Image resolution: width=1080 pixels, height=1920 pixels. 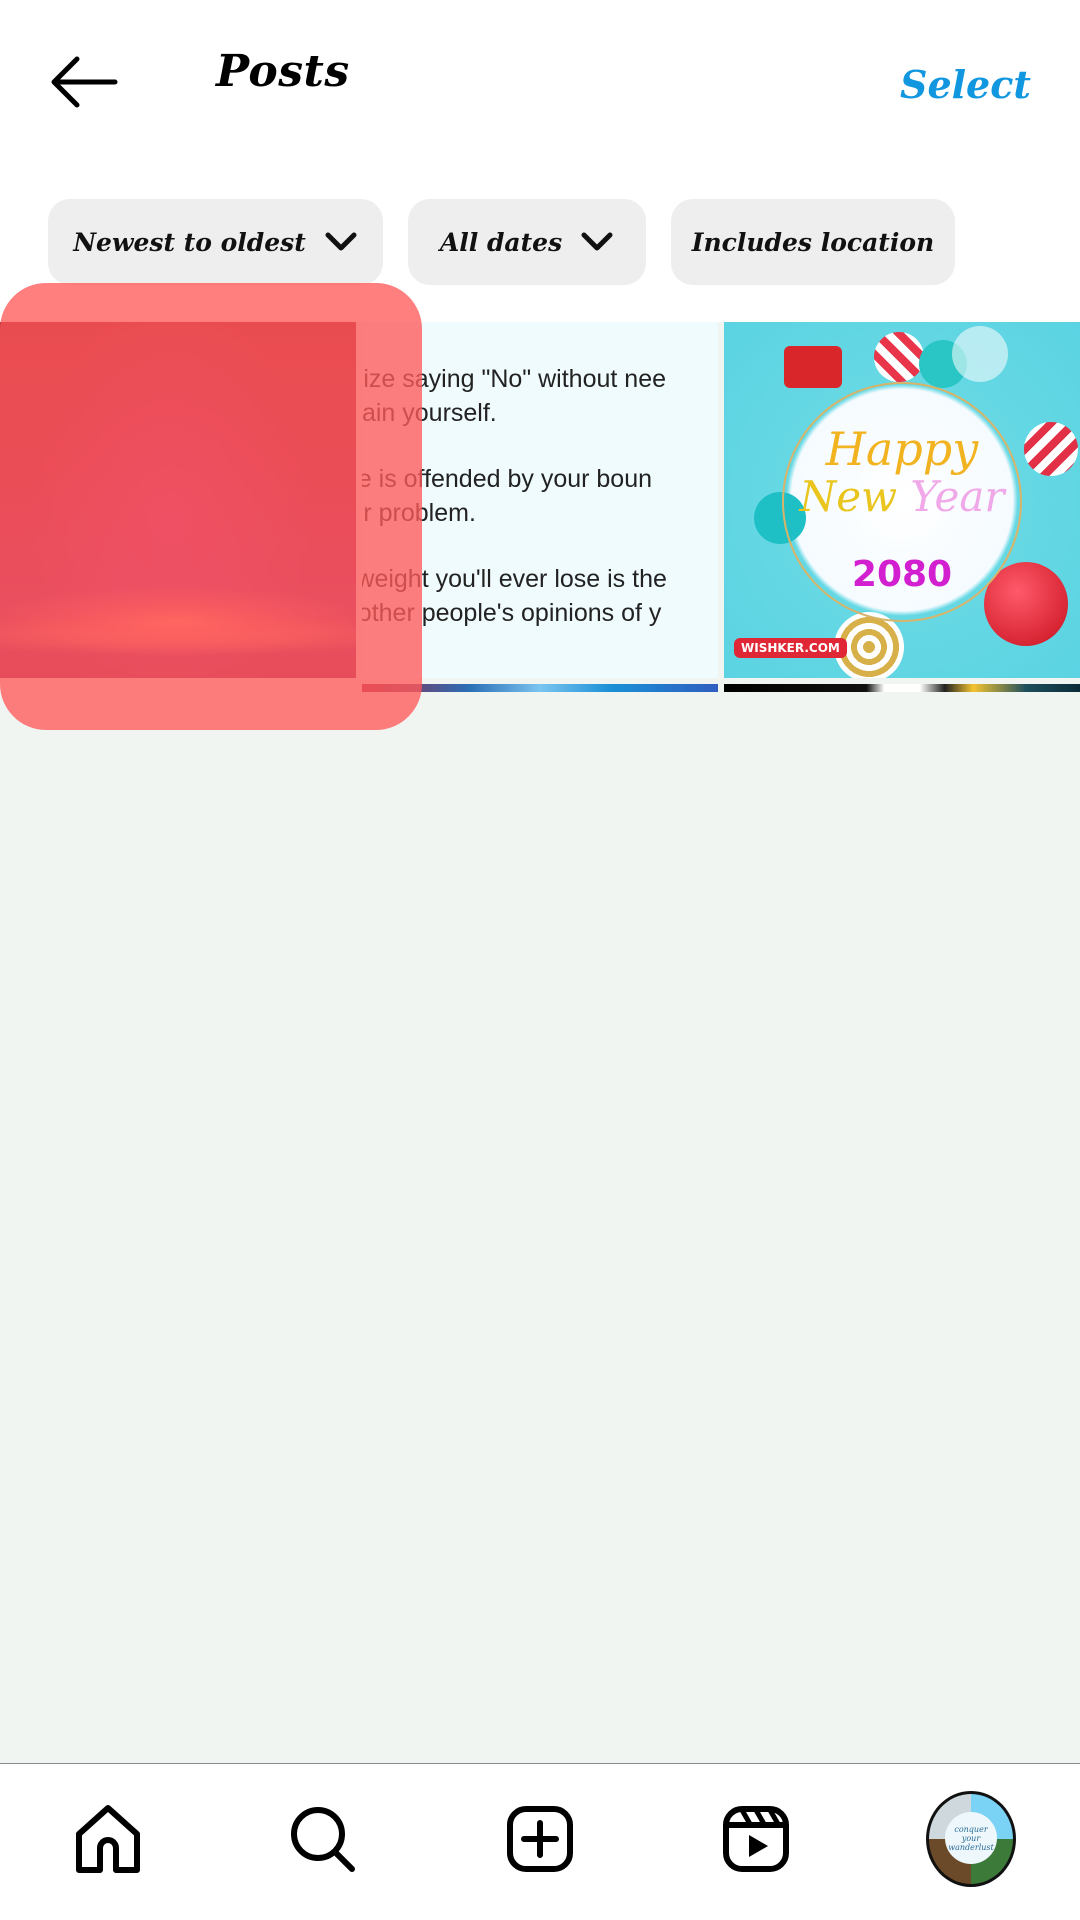 I want to click on bottom-nav: conquer your wanderlust, so click(x=540, y=1841).